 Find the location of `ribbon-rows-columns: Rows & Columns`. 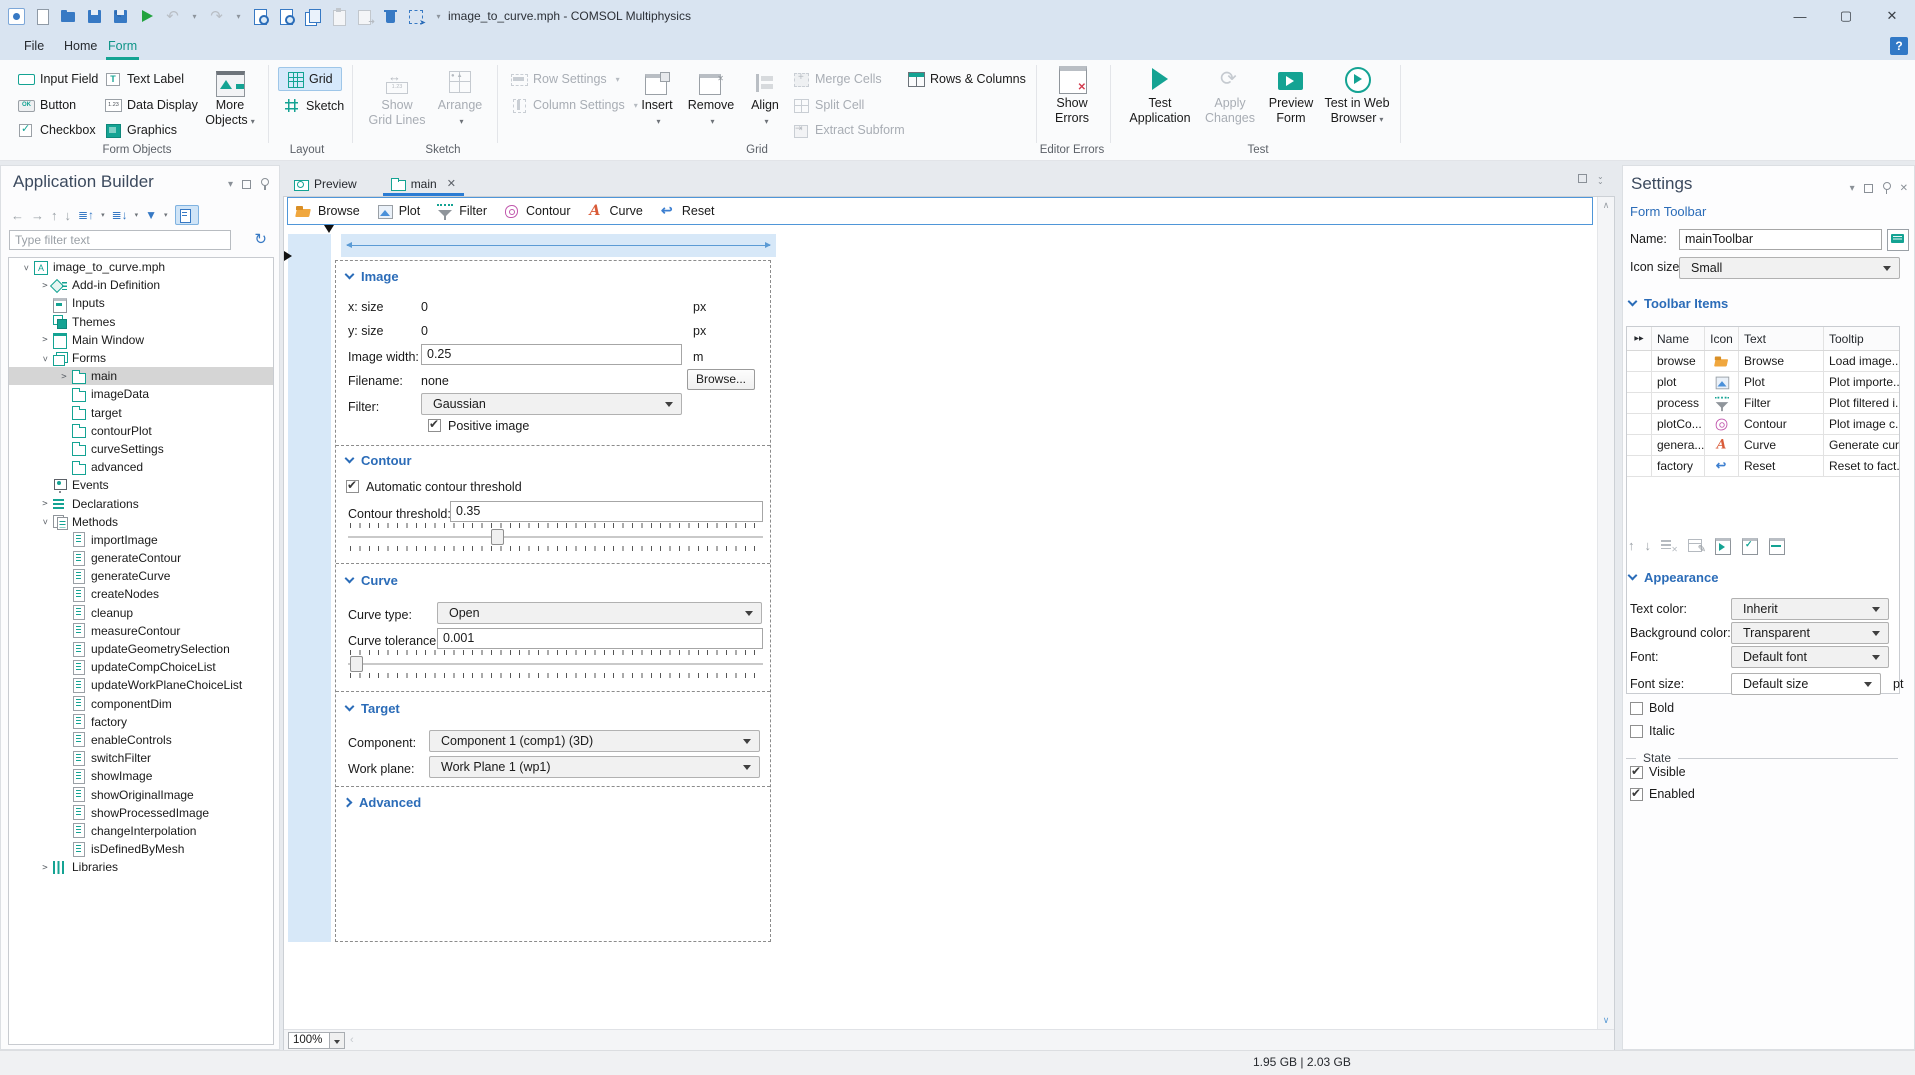

ribbon-rows-columns: Rows & Columns is located at coordinates (967, 79).